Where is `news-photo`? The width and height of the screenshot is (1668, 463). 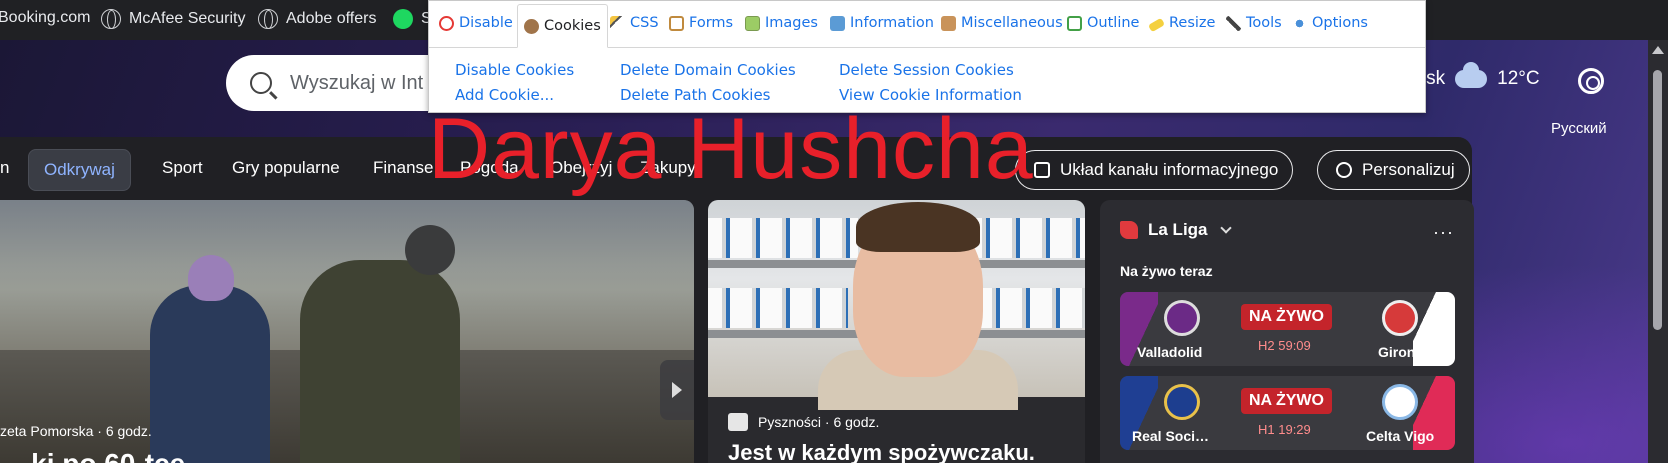 news-photo is located at coordinates (896, 305).